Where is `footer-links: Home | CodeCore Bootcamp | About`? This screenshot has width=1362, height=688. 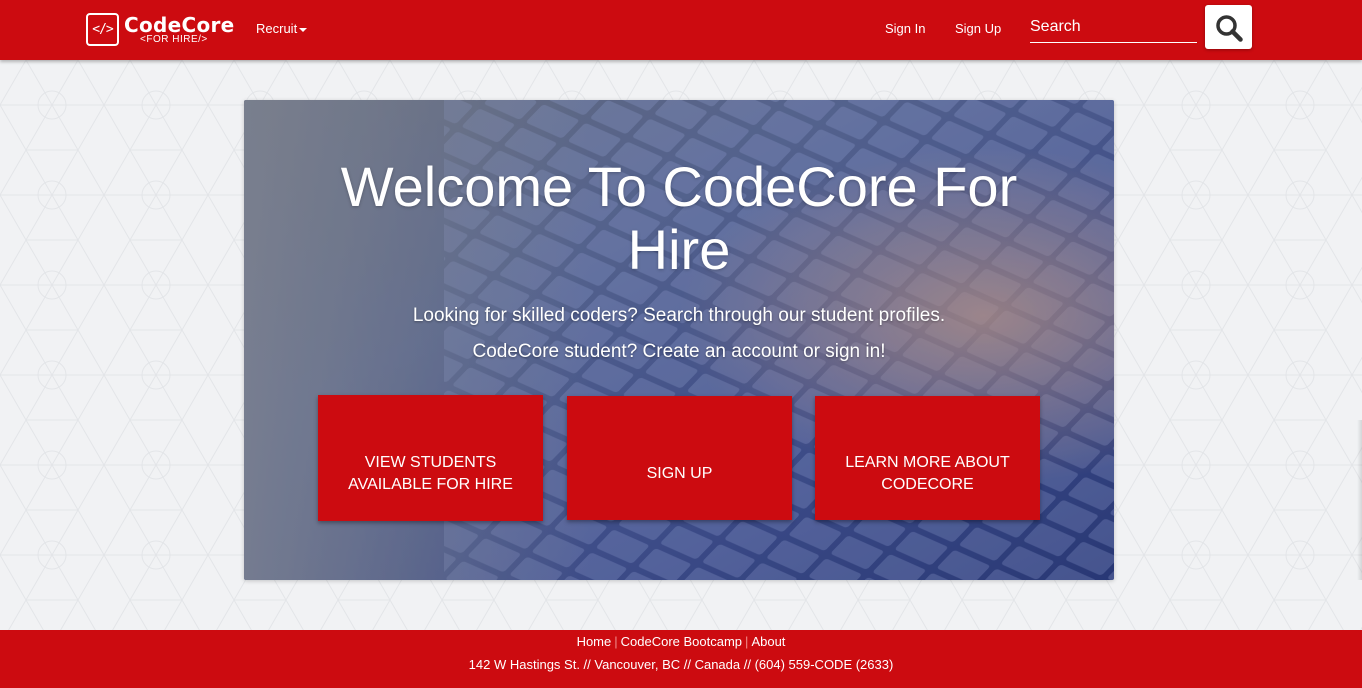
footer-links: Home | CodeCore Bootcamp | About is located at coordinates (681, 642).